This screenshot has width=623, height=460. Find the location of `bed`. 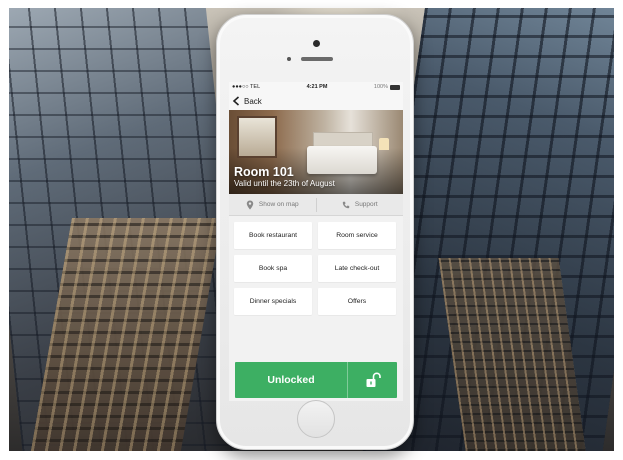

bed is located at coordinates (342, 160).